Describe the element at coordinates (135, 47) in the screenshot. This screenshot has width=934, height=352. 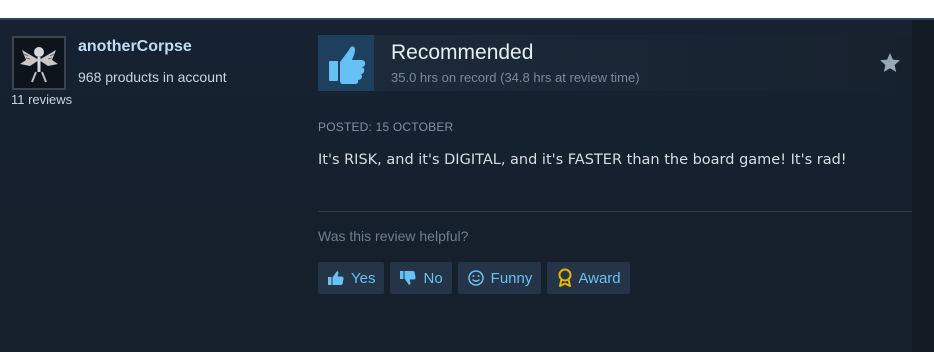
I see `username: anotherCorpse` at that location.